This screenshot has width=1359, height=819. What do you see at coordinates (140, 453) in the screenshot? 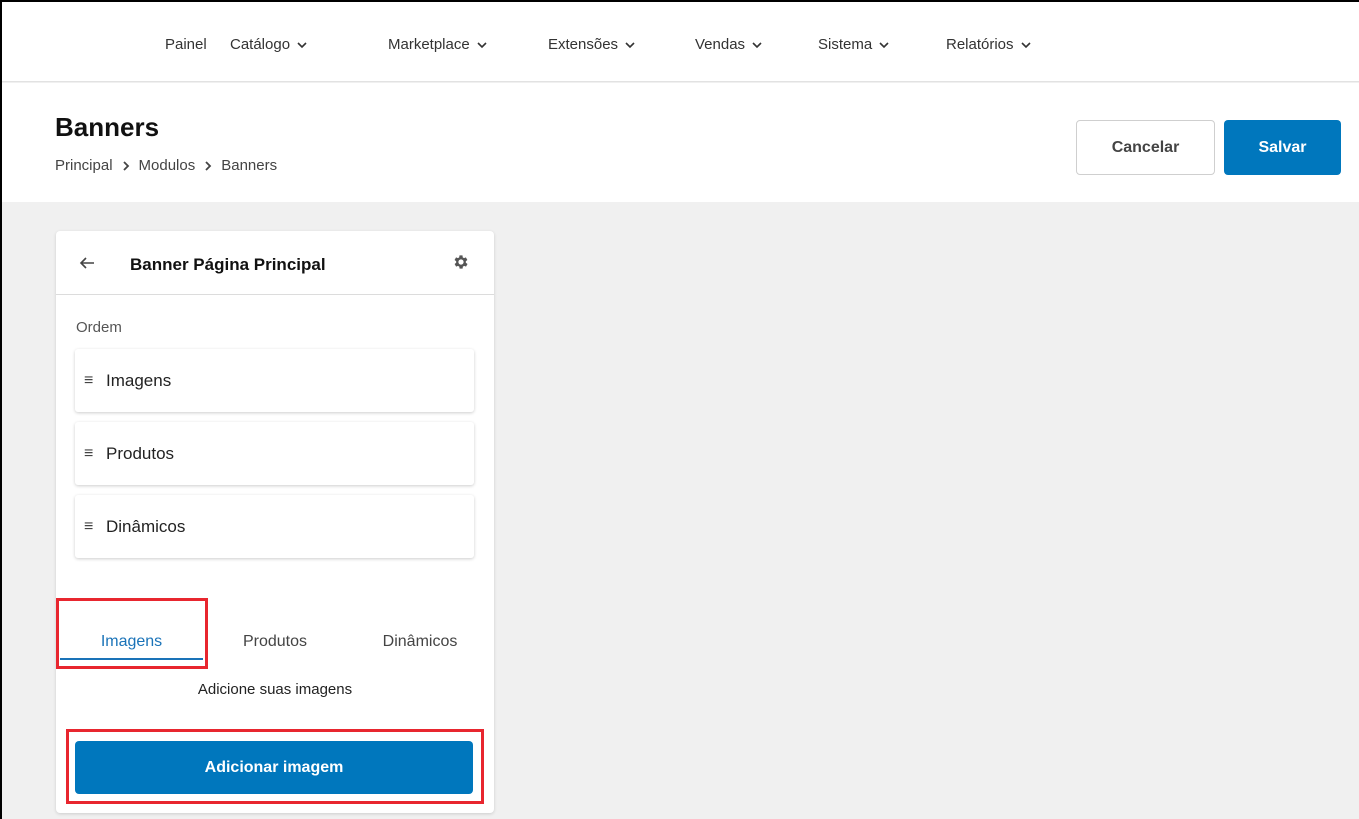
I see `order-item-label: Produtos` at bounding box center [140, 453].